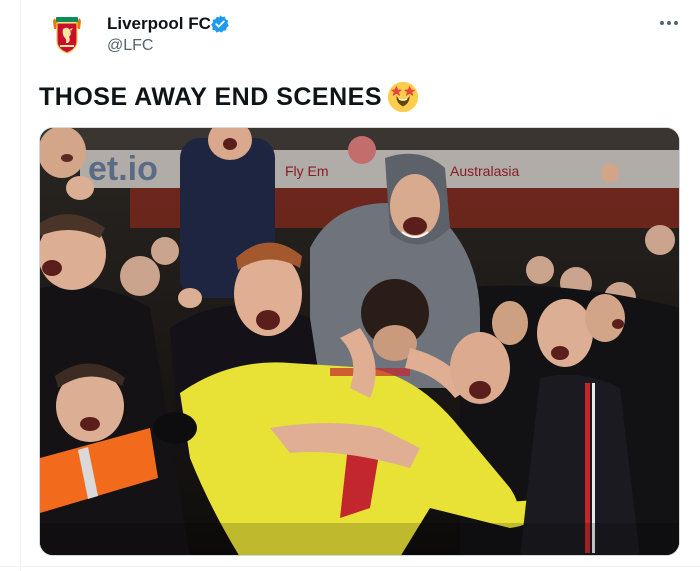 The image size is (700, 571). What do you see at coordinates (307, 171) in the screenshot?
I see `banner-text-left: Fly Em` at bounding box center [307, 171].